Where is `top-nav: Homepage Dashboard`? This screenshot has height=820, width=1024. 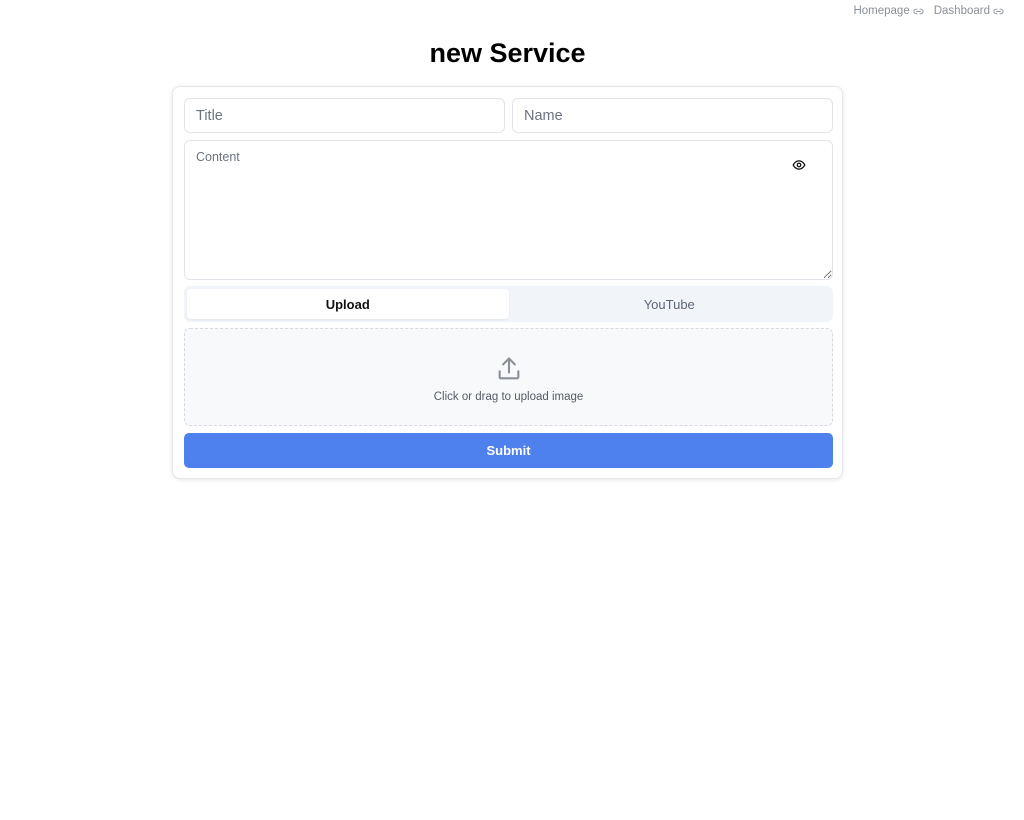
top-nav: Homepage Dashboard is located at coordinates (928, 11).